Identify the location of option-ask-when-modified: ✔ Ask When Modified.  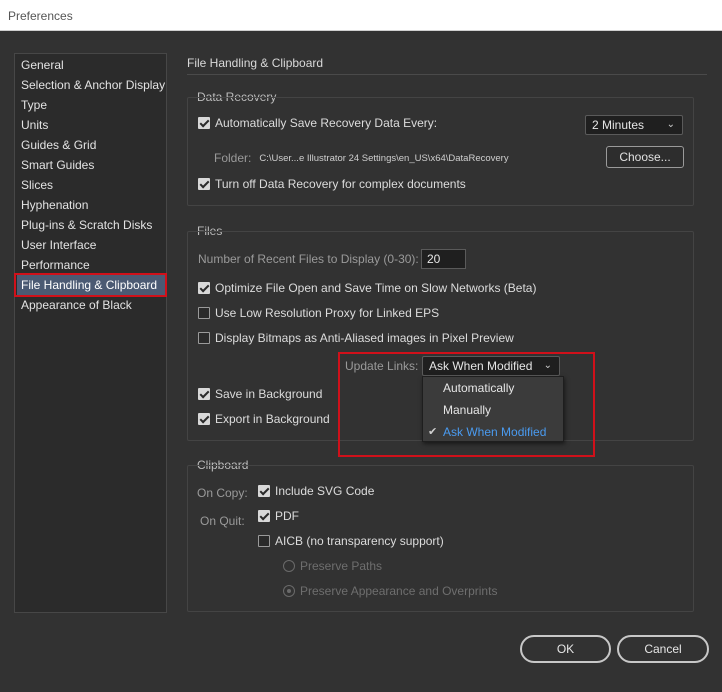
(493, 432).